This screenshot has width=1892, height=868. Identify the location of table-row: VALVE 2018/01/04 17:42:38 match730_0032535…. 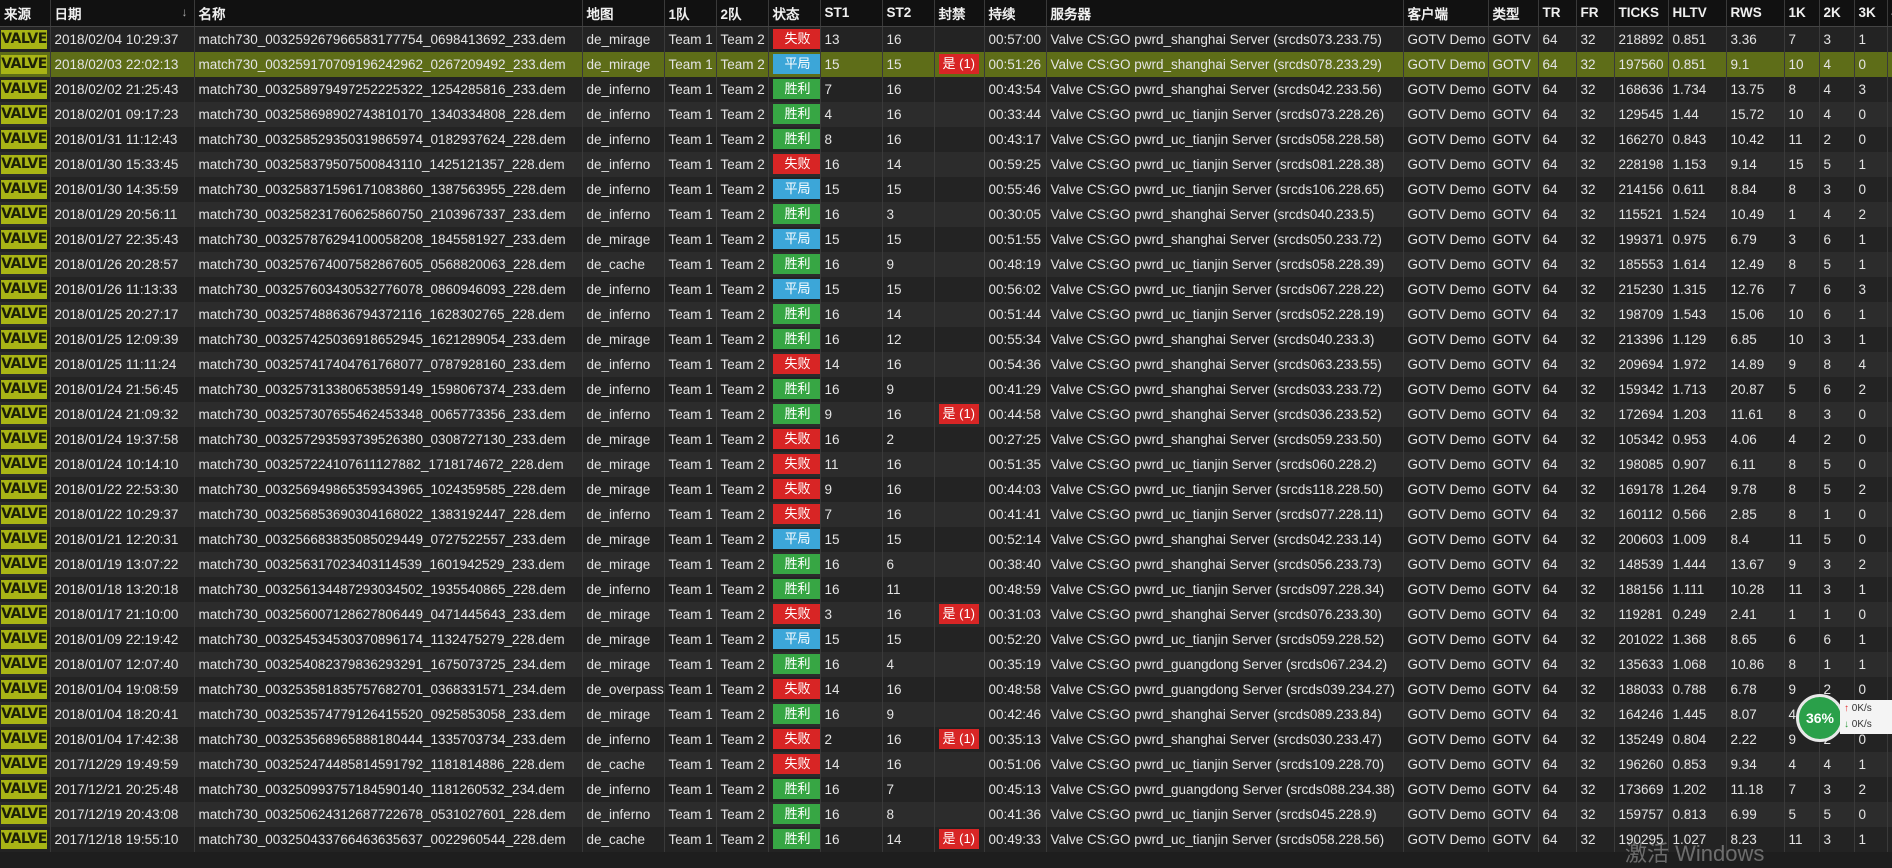
(946, 739).